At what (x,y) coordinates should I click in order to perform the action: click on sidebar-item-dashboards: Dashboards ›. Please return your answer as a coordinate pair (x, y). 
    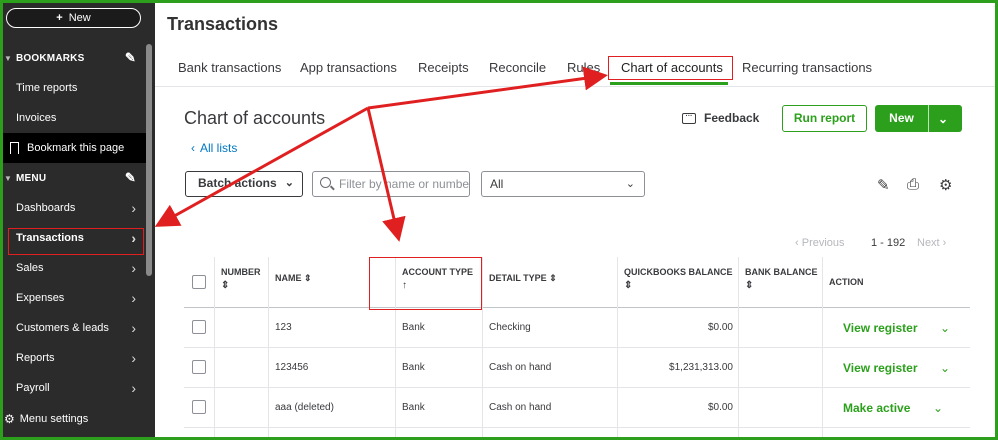
    Looking at the image, I should click on (75, 208).